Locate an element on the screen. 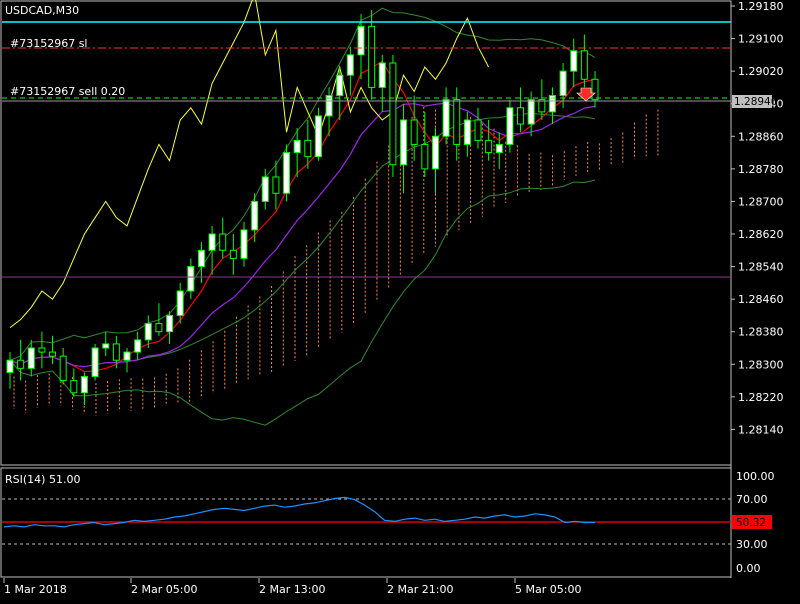 This screenshot has width=800, height=604. price-tick-label: 1.28380 is located at coordinates (761, 332).